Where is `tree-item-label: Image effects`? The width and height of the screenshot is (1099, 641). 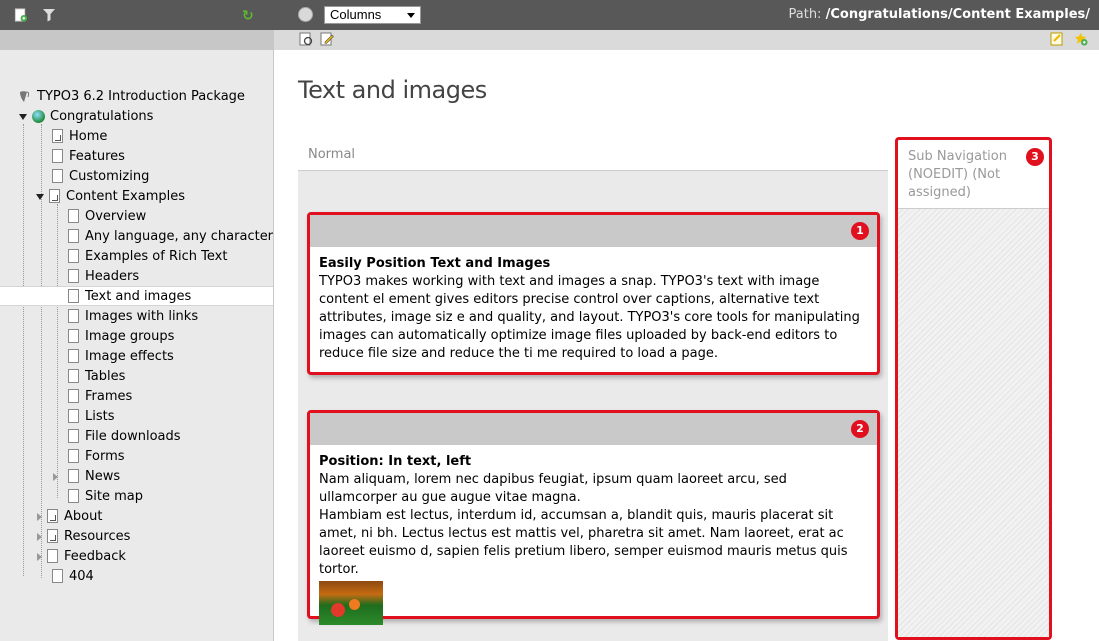
tree-item-label: Image effects is located at coordinates (129, 356).